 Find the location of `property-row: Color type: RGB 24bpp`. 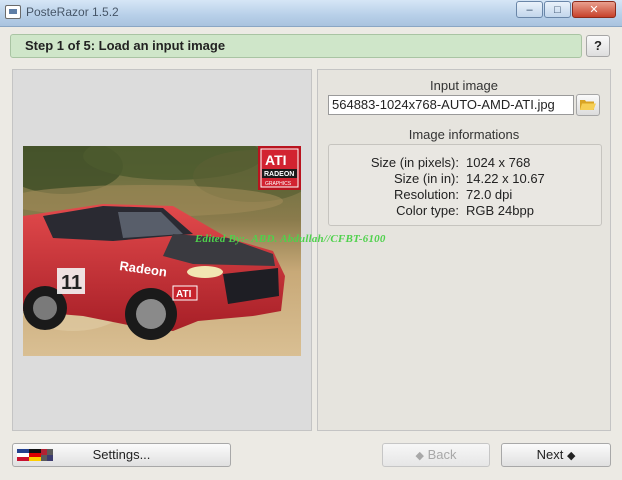

property-row: Color type: RGB 24bpp is located at coordinates (465, 211).